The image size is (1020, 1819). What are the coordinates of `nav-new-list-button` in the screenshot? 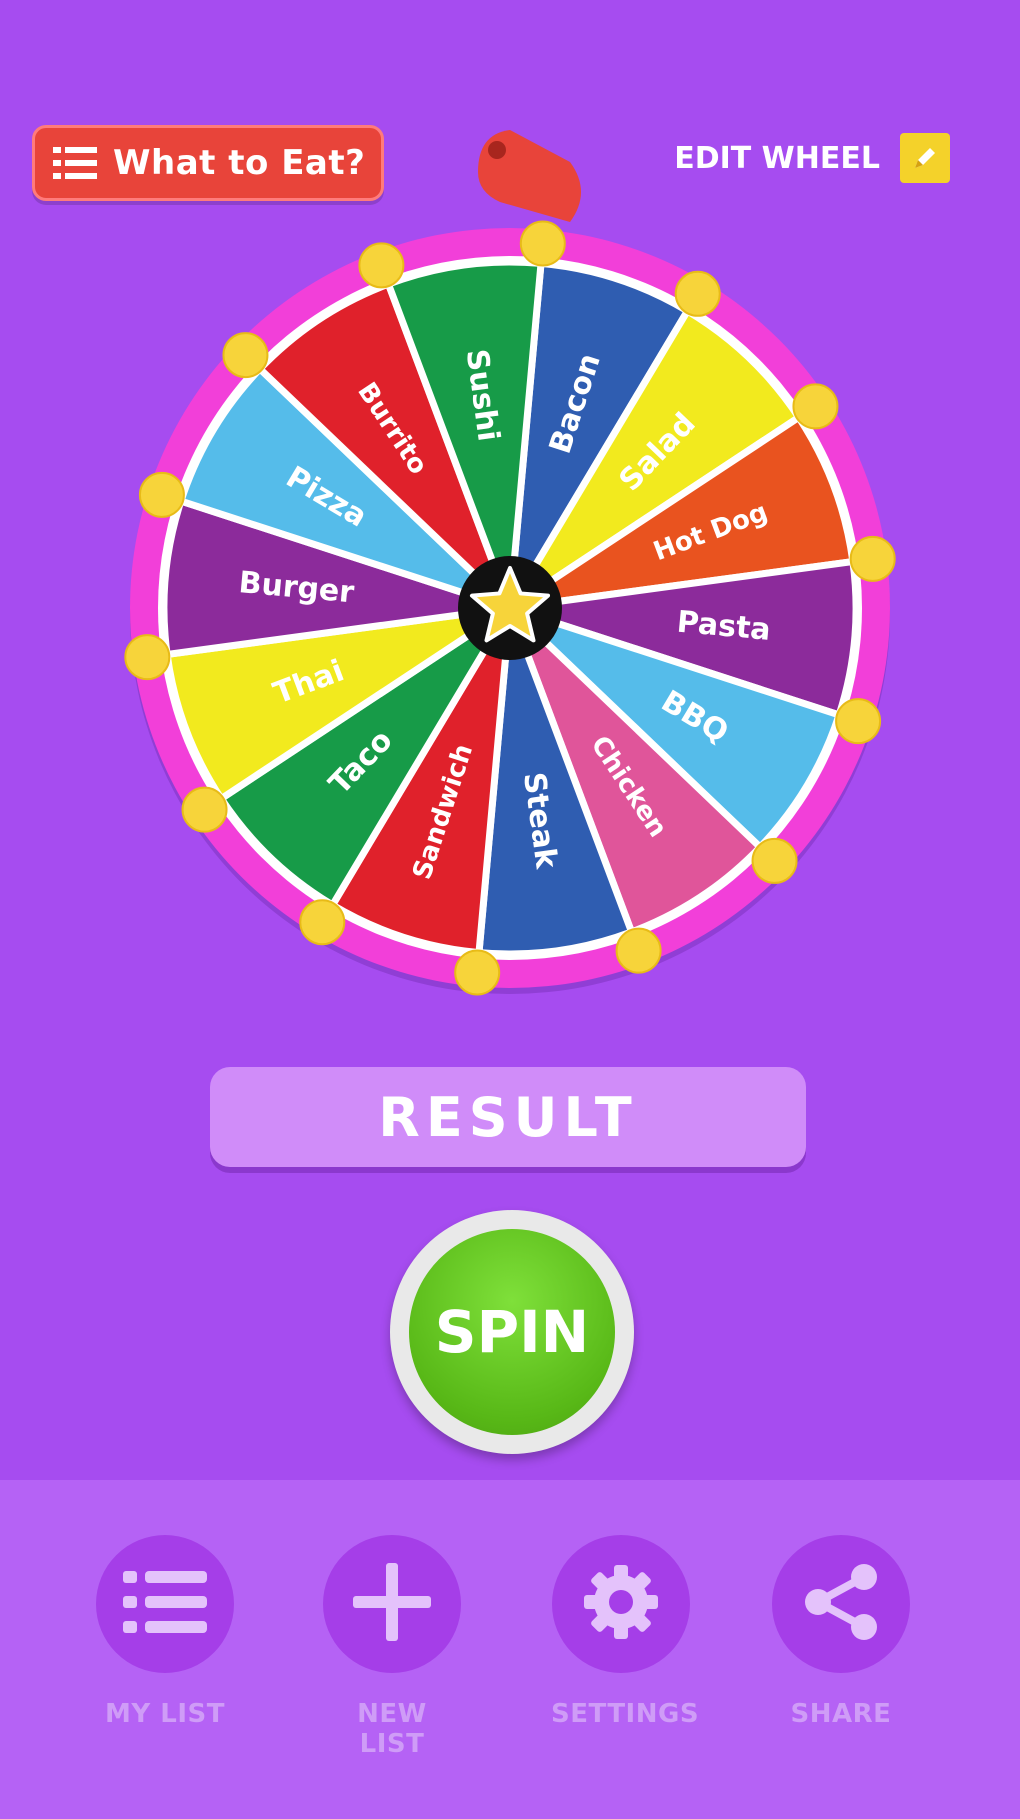 It's located at (392, 1604).